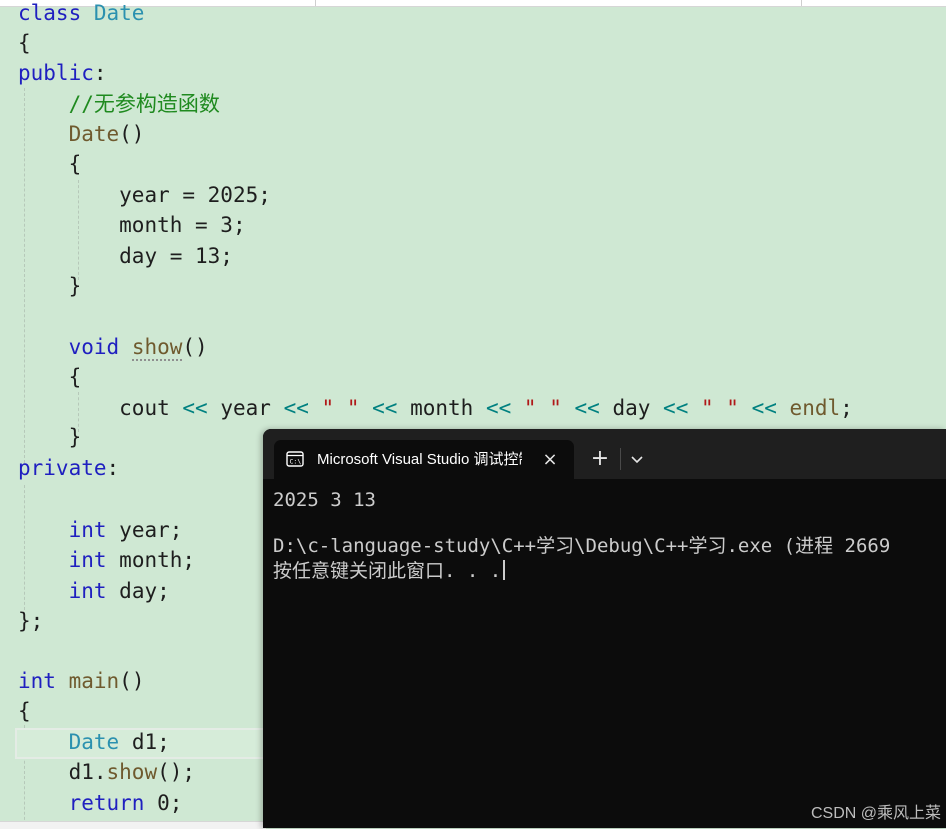  I want to click on chevron-down-icon, so click(637, 459).